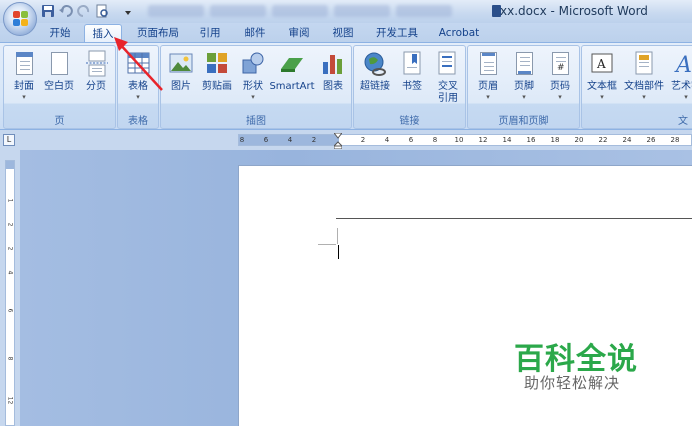 This screenshot has width=692, height=426. I want to click on save-icon, so click(48, 11).